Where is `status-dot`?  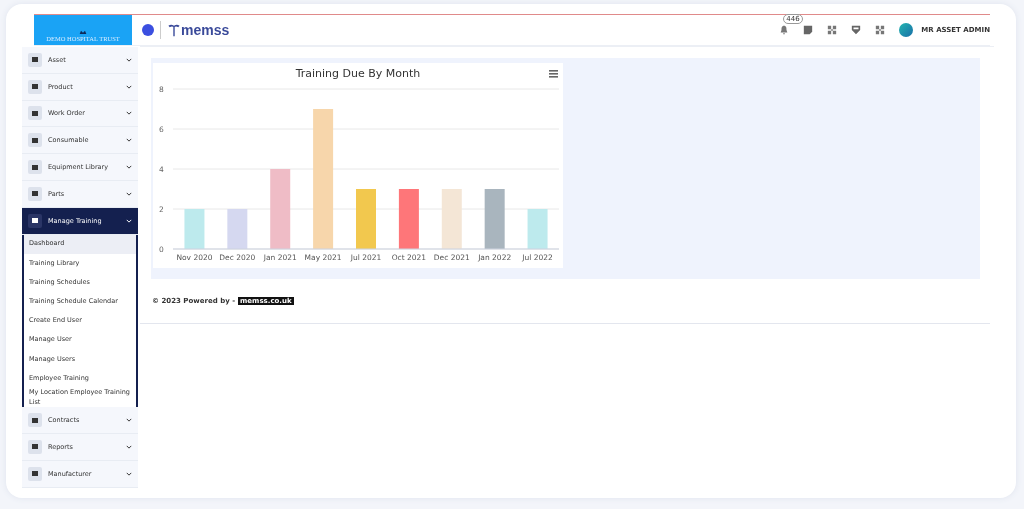
status-dot is located at coordinates (148, 30).